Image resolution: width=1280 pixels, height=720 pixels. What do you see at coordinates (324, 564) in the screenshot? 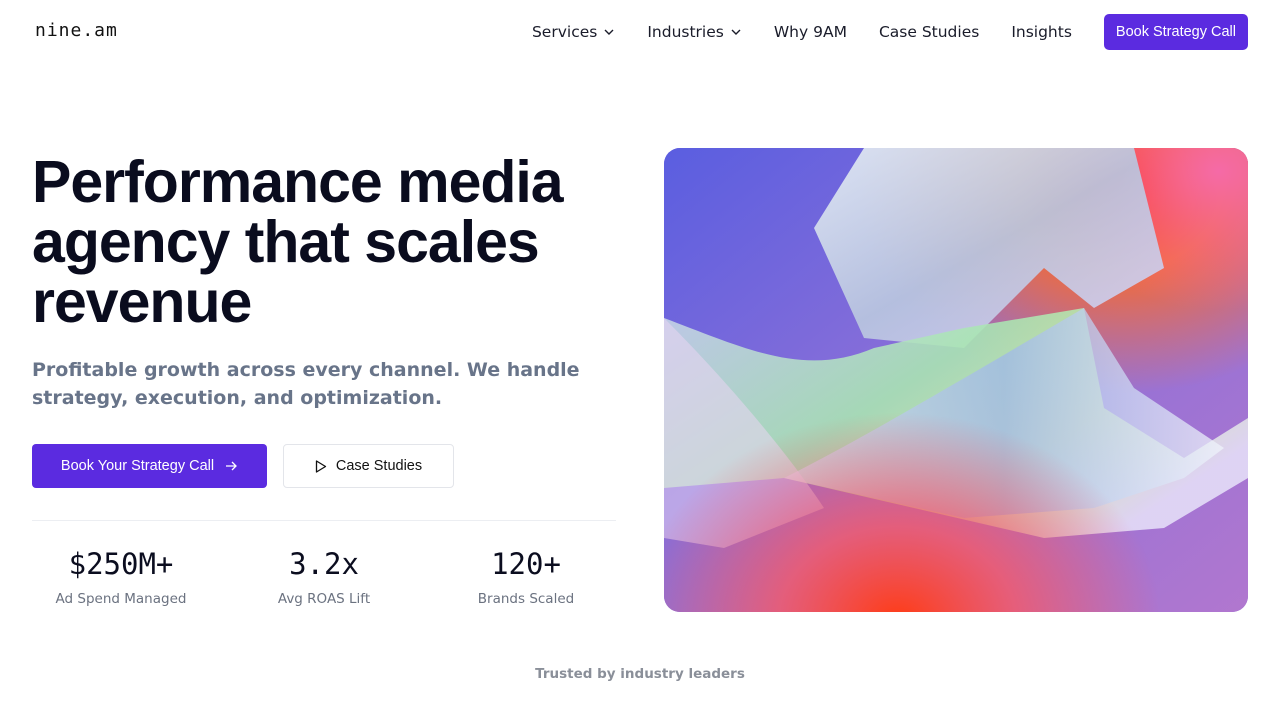
I see `stat-value: 3.2x` at bounding box center [324, 564].